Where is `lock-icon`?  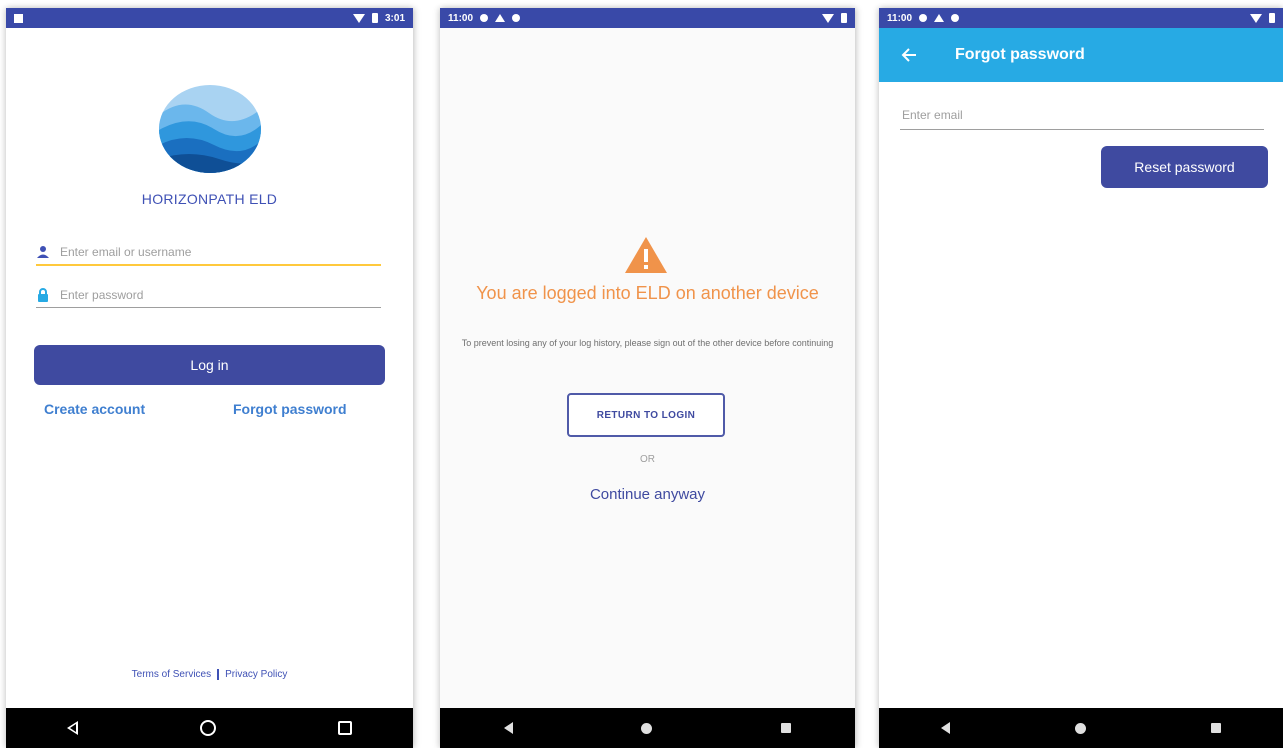
lock-icon is located at coordinates (43, 294).